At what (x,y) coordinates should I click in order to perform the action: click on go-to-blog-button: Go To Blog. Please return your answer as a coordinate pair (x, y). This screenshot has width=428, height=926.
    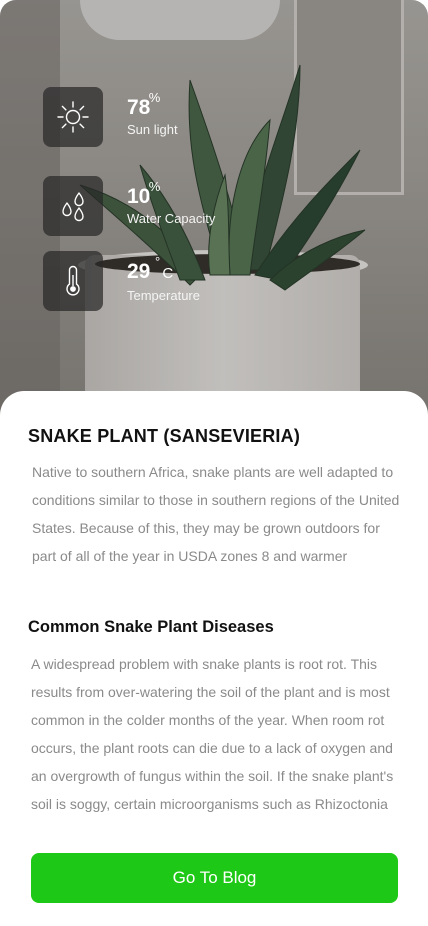
    Looking at the image, I should click on (214, 878).